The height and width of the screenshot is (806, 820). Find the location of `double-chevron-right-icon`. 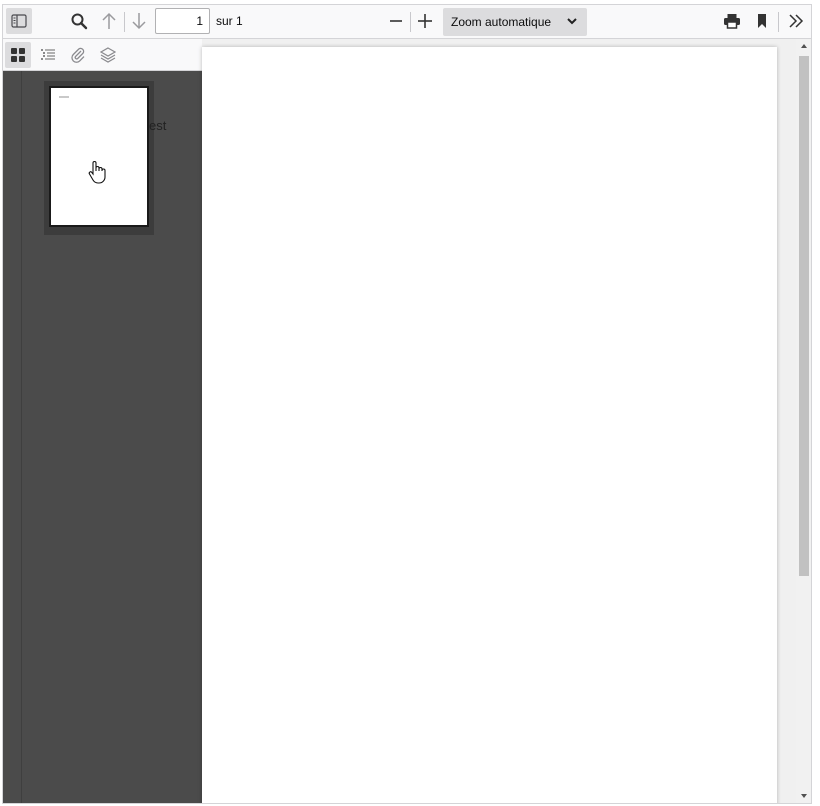

double-chevron-right-icon is located at coordinates (796, 21).